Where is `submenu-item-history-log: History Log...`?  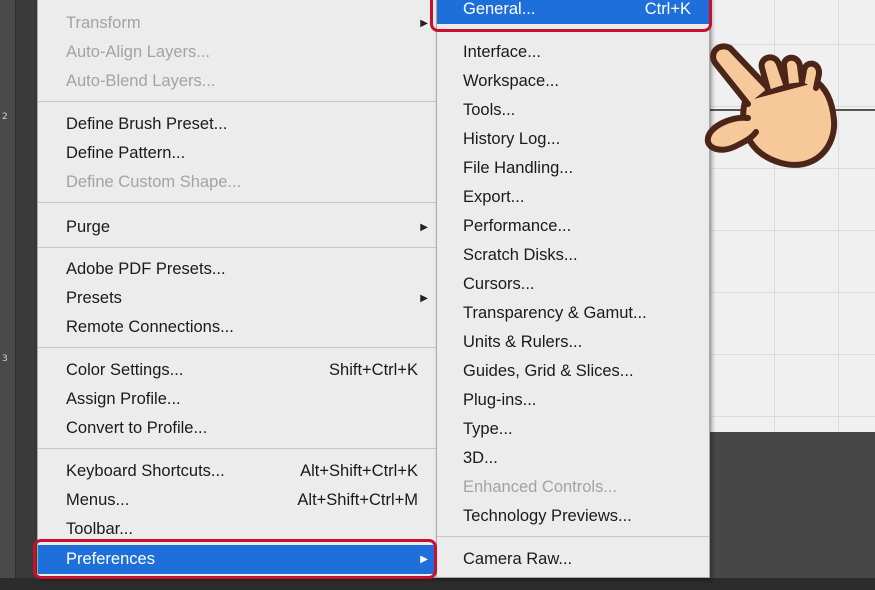 submenu-item-history-log: History Log... is located at coordinates (573, 139).